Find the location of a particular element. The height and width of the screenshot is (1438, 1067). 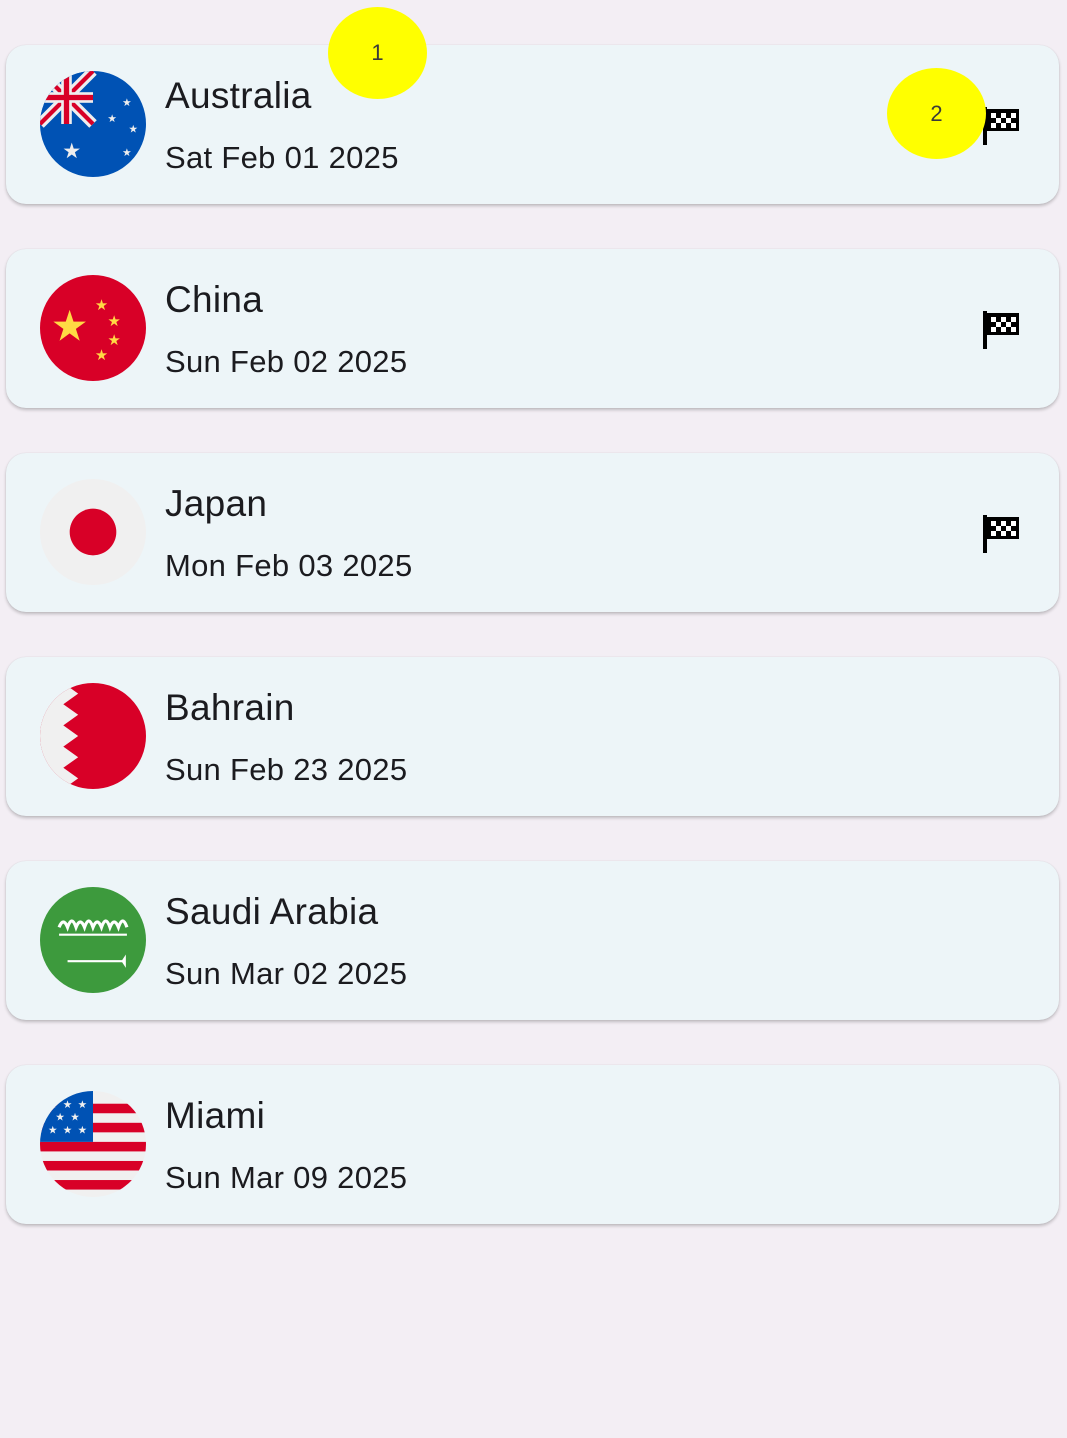

china-flag-icon: ★ ★ ★ ★ ★ is located at coordinates (93, 328).